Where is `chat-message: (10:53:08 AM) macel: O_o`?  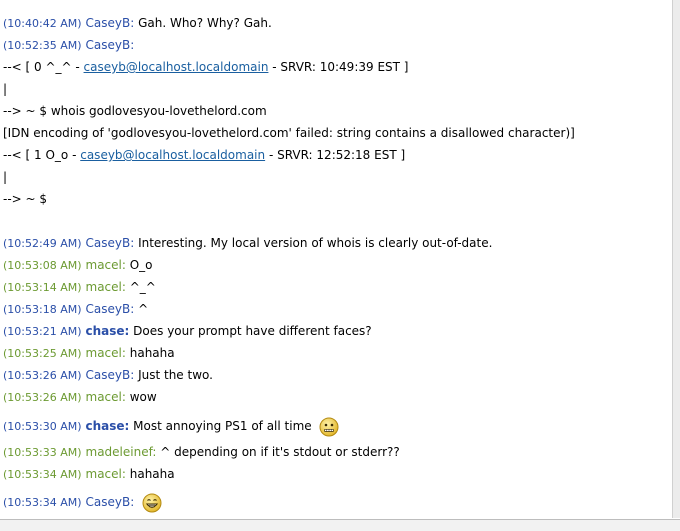
chat-message: (10:53:08 AM) macel: O_o is located at coordinates (78, 265).